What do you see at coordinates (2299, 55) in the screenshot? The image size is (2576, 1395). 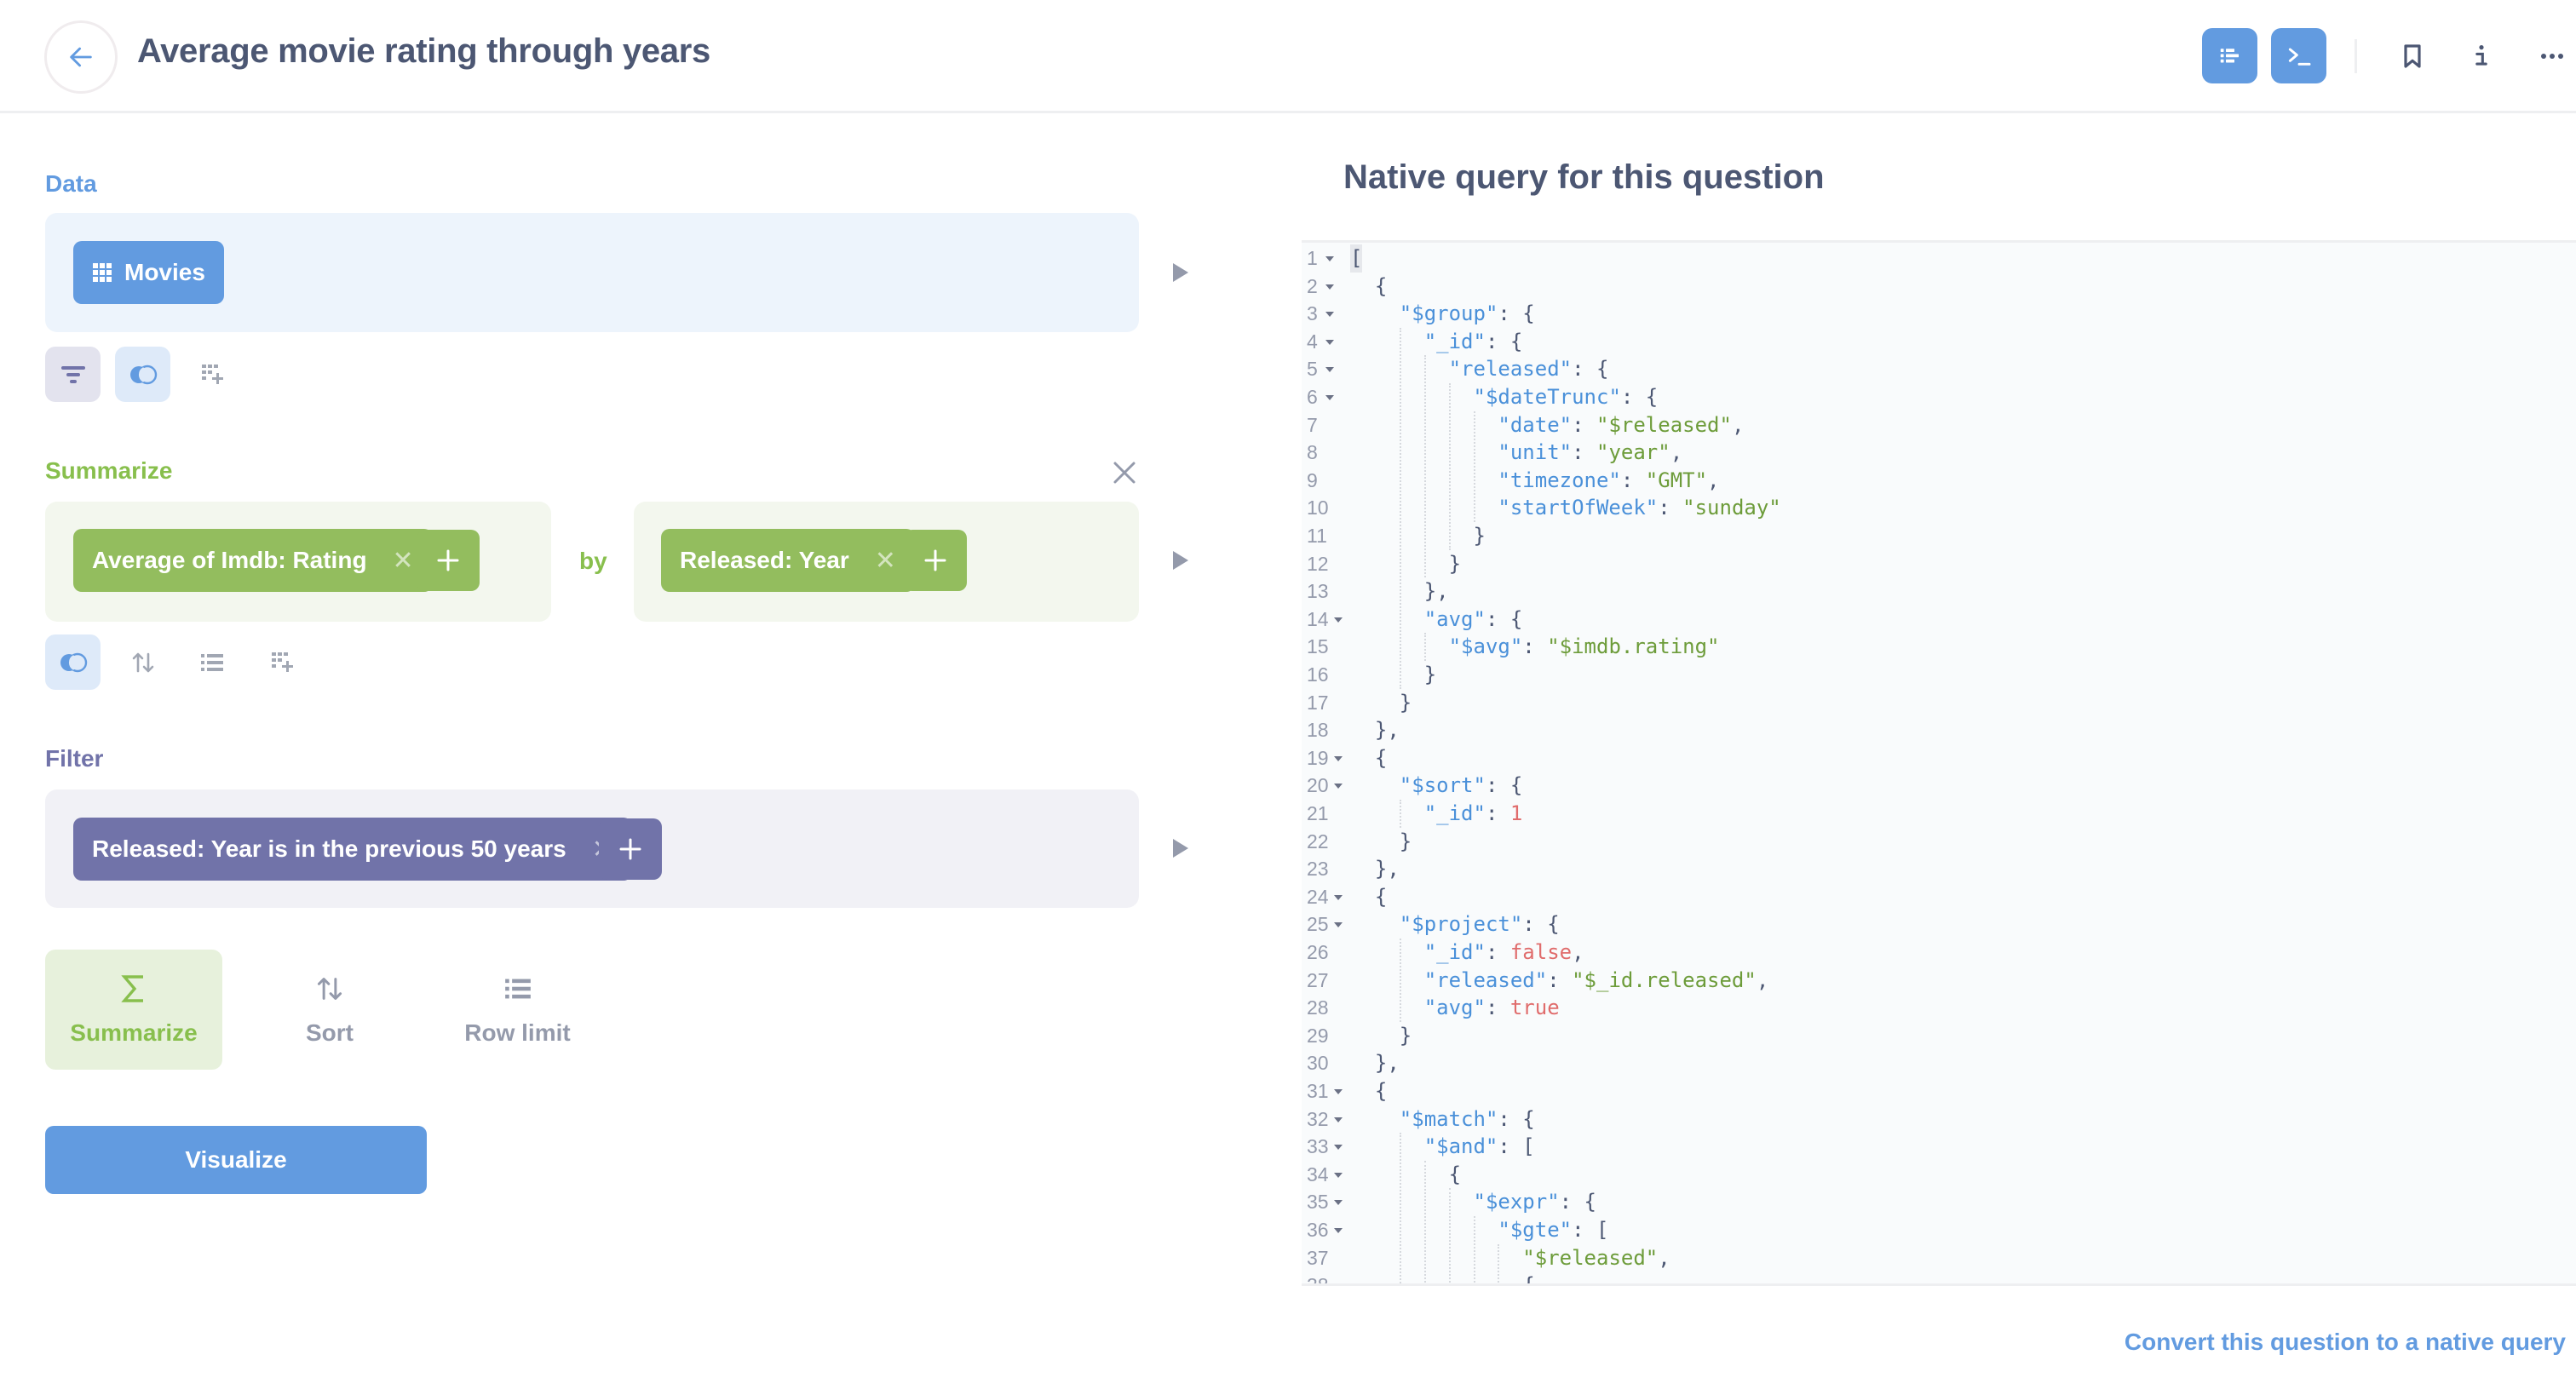 I see `view-native-query-button` at bounding box center [2299, 55].